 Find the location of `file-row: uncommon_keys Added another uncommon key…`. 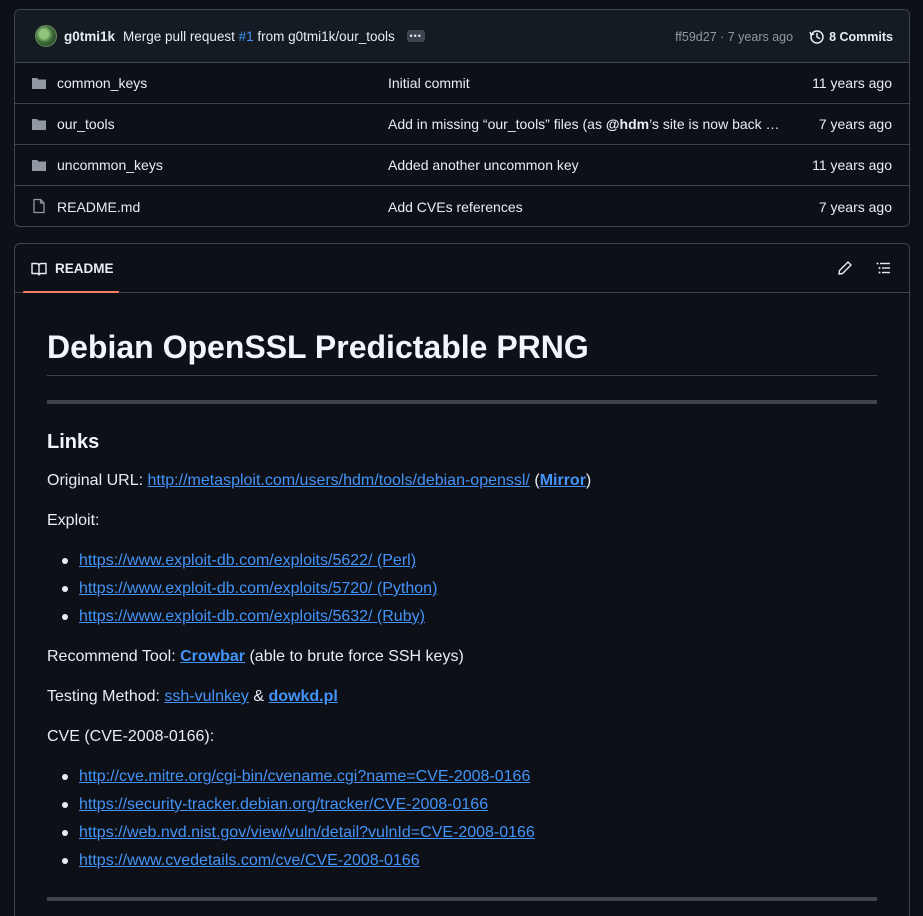

file-row: uncommon_keys Added another uncommon key… is located at coordinates (462, 165).